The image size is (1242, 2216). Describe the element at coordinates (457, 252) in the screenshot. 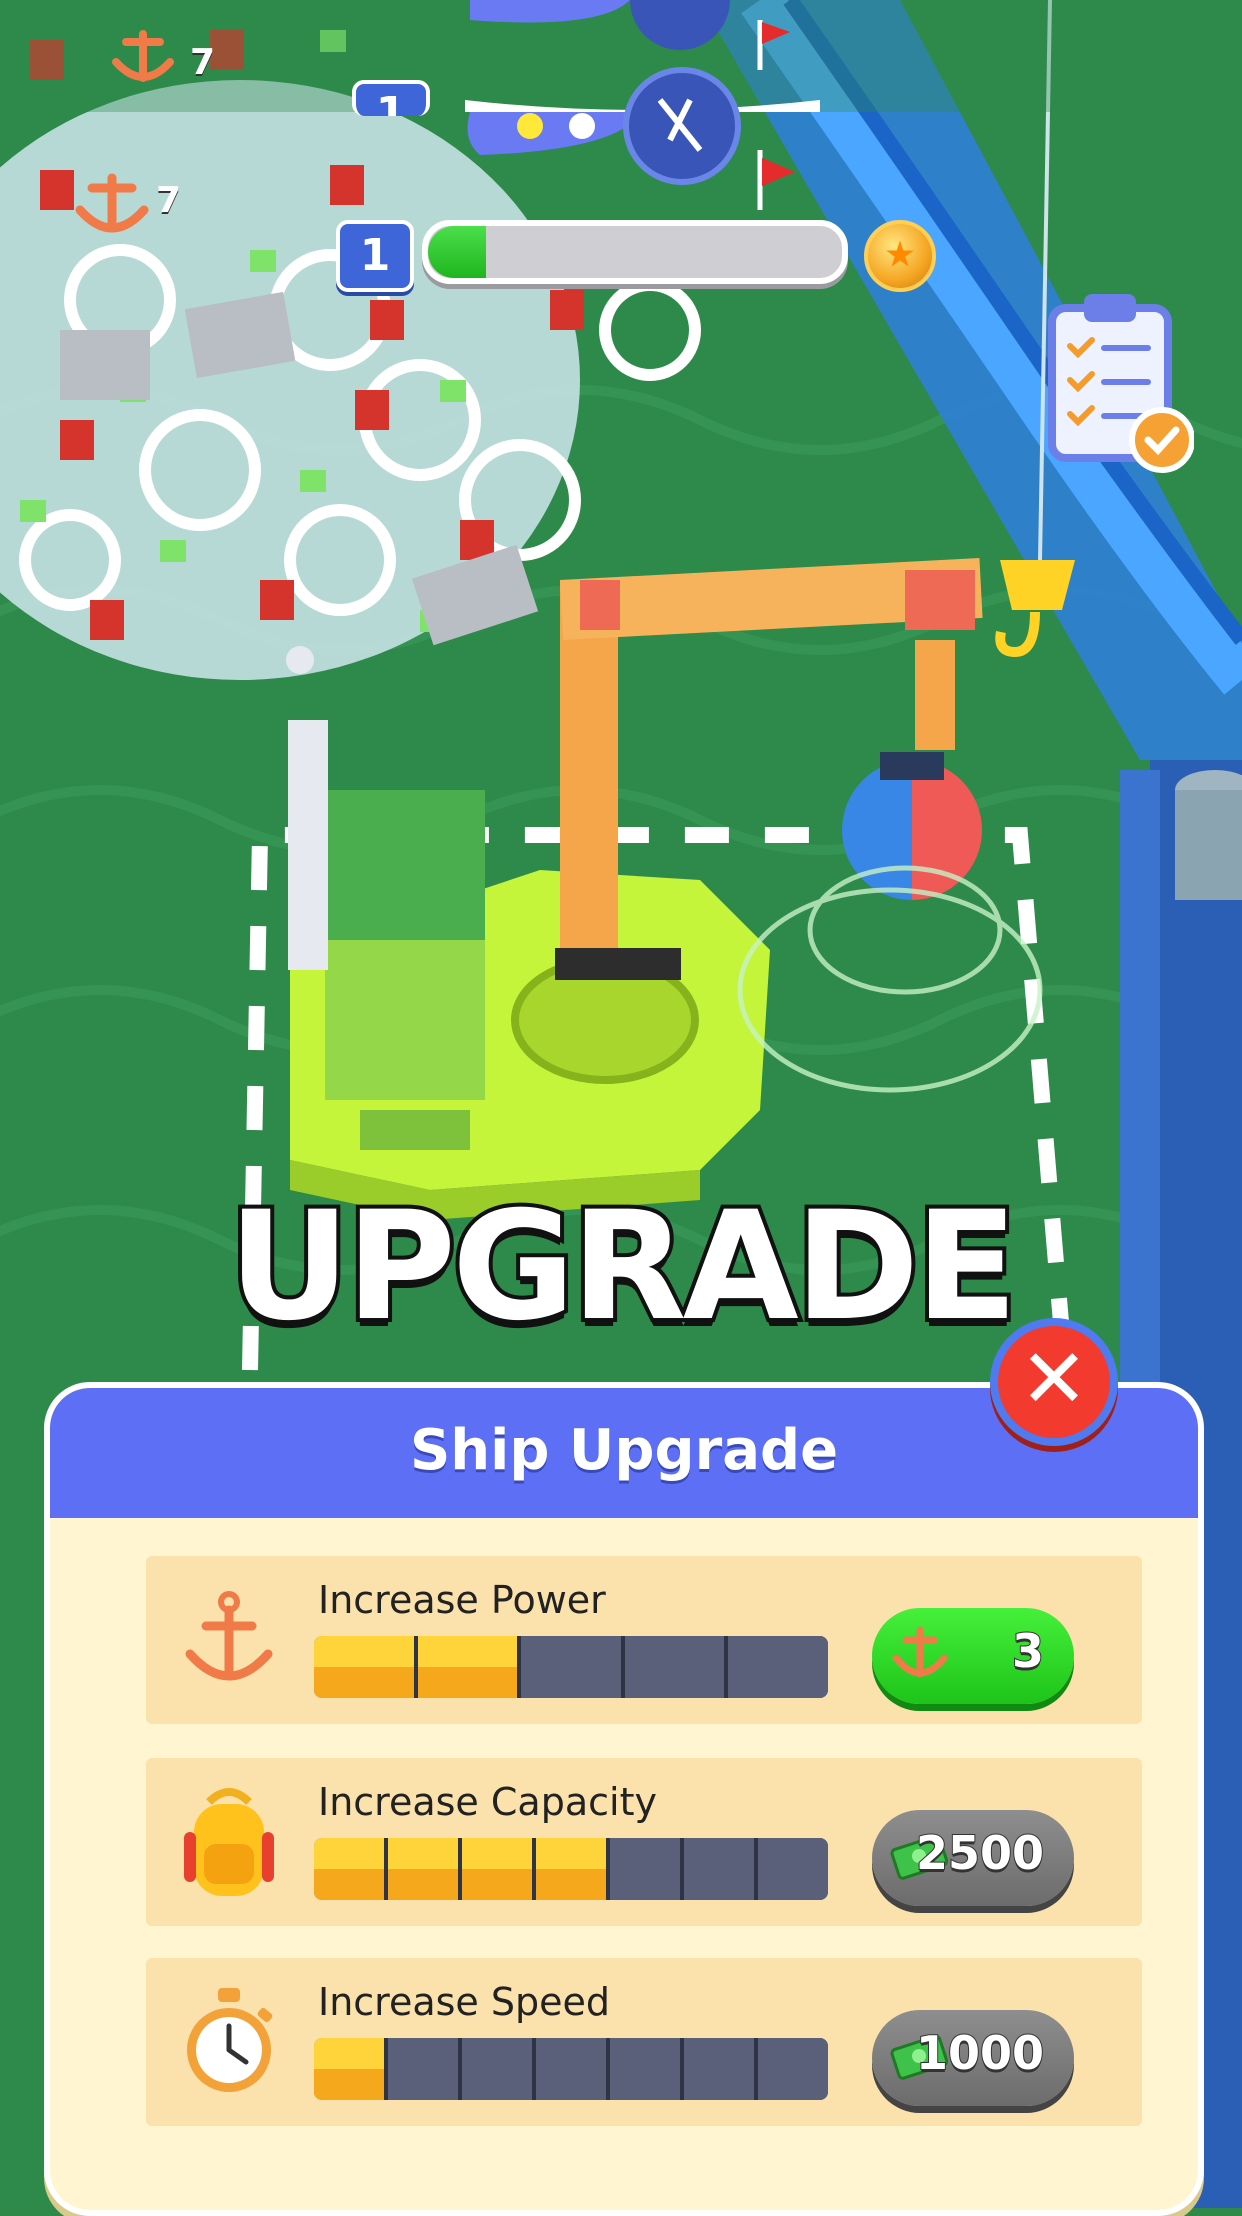

I see `level-progress-fill` at that location.